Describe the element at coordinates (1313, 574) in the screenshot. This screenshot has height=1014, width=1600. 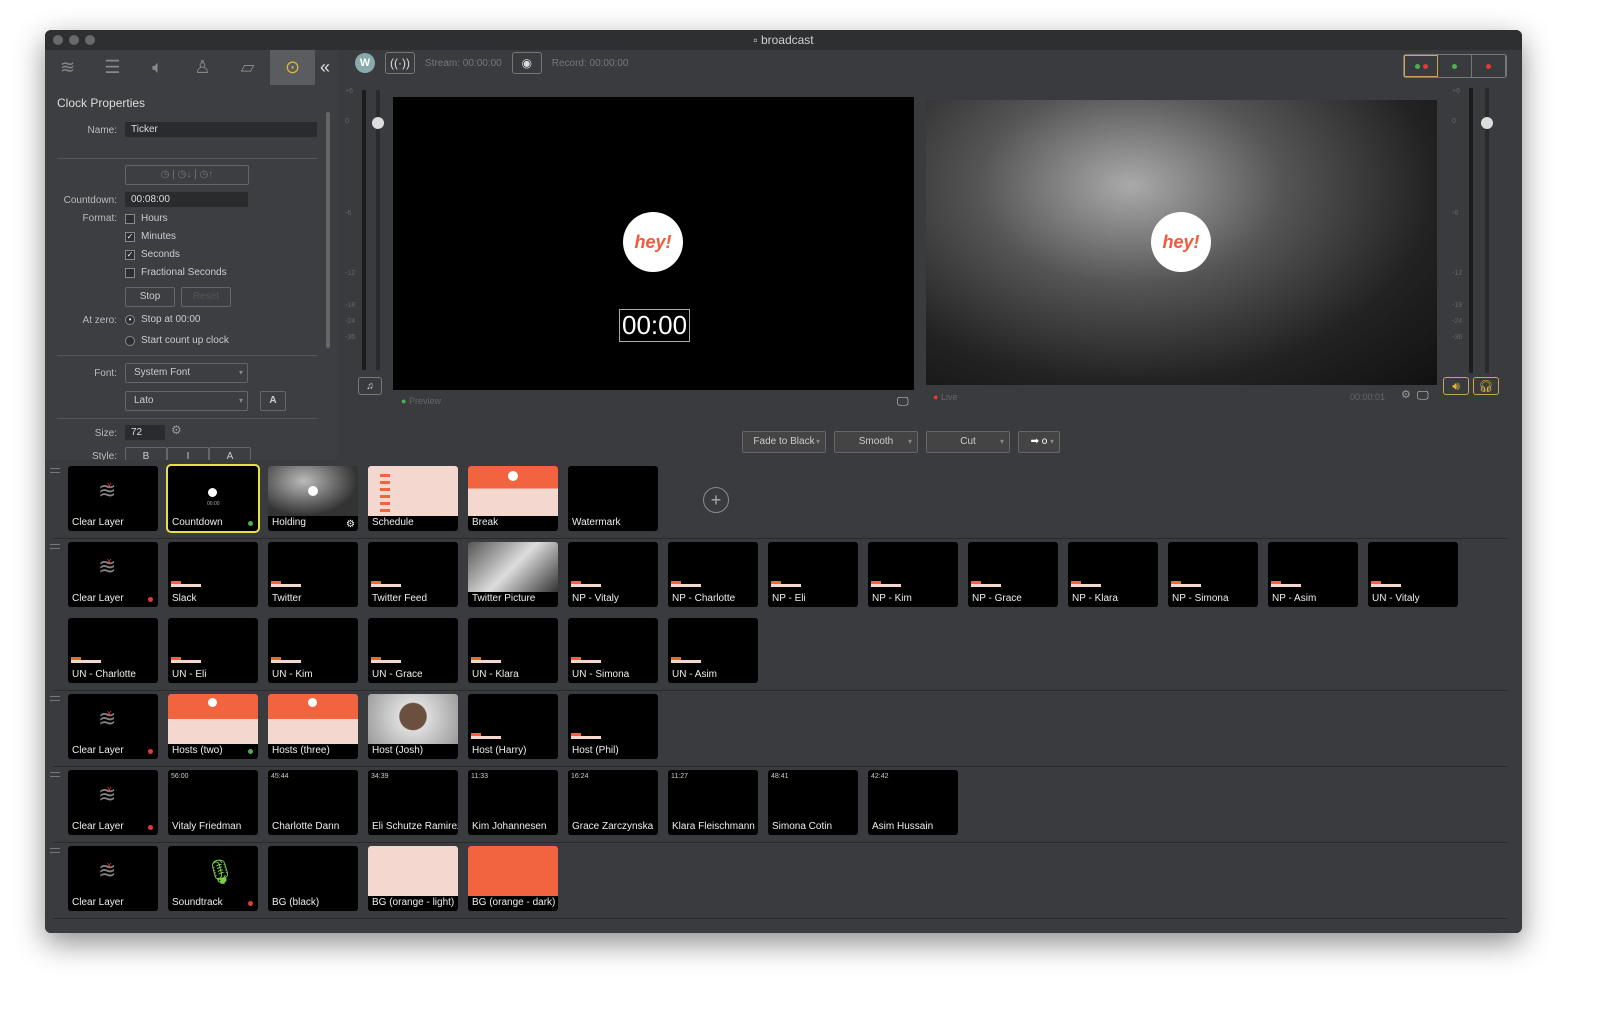
I see `layer-tile: NP - Asim` at that location.